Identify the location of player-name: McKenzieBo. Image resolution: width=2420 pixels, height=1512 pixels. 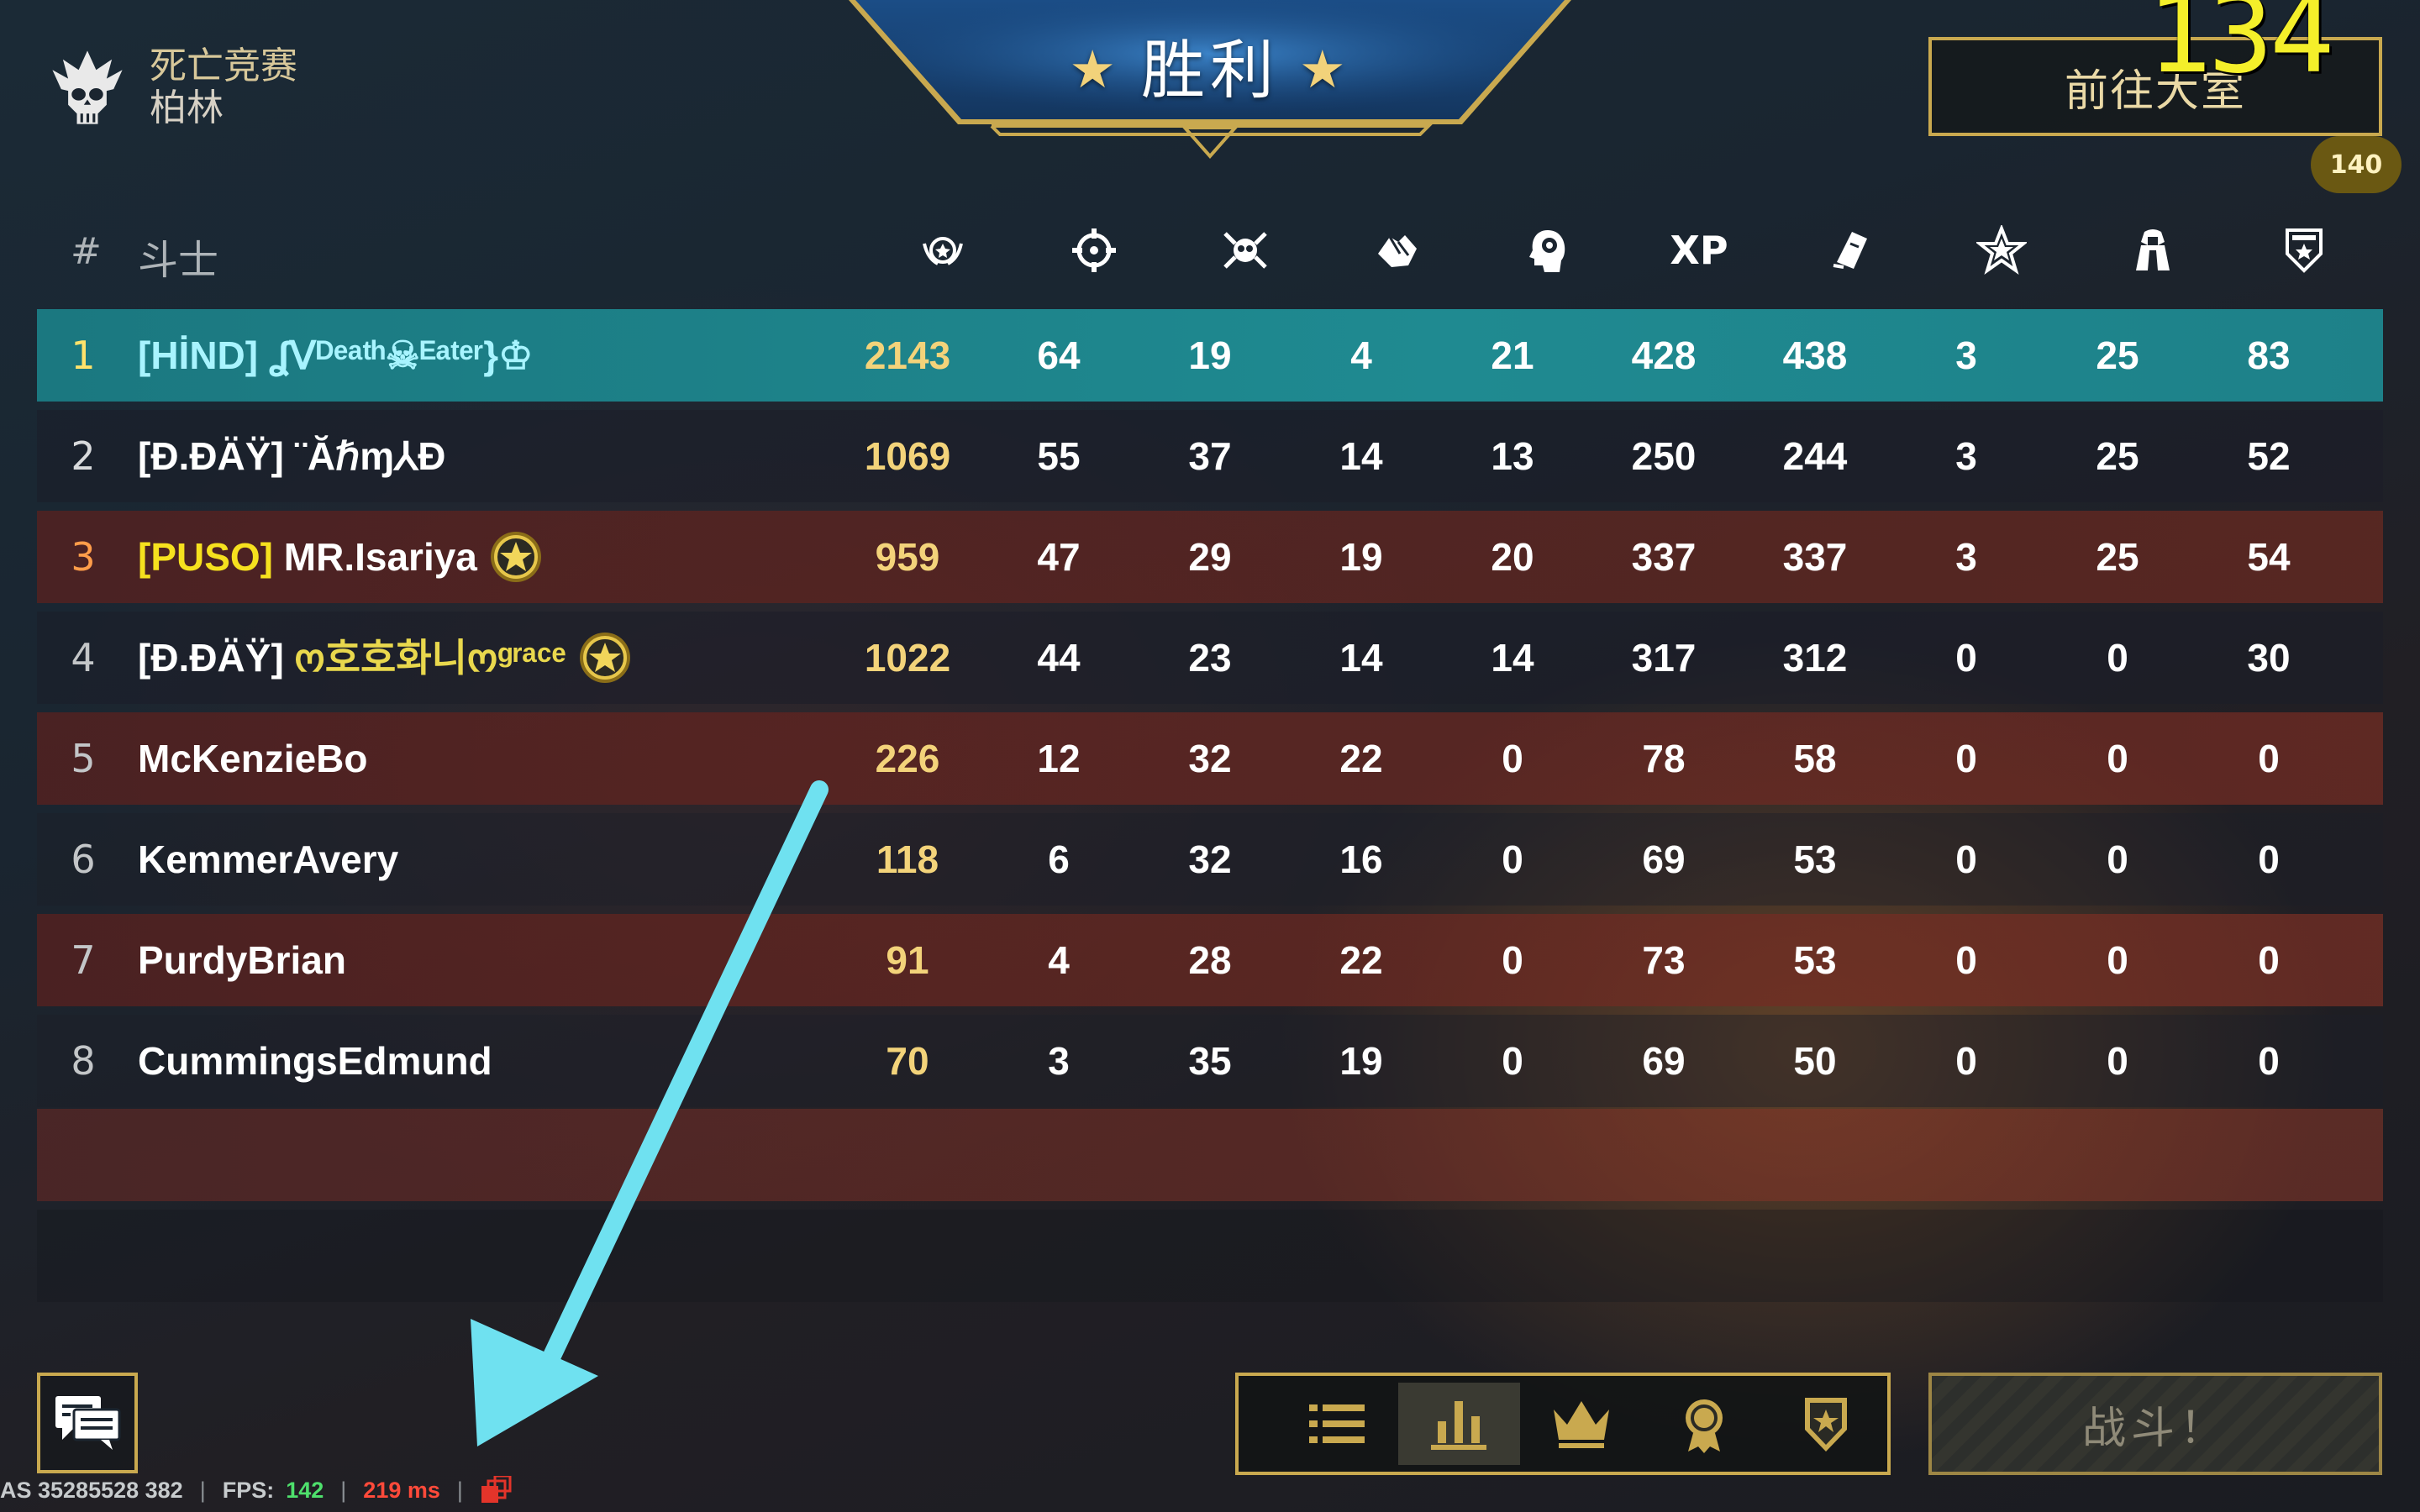
(253, 758).